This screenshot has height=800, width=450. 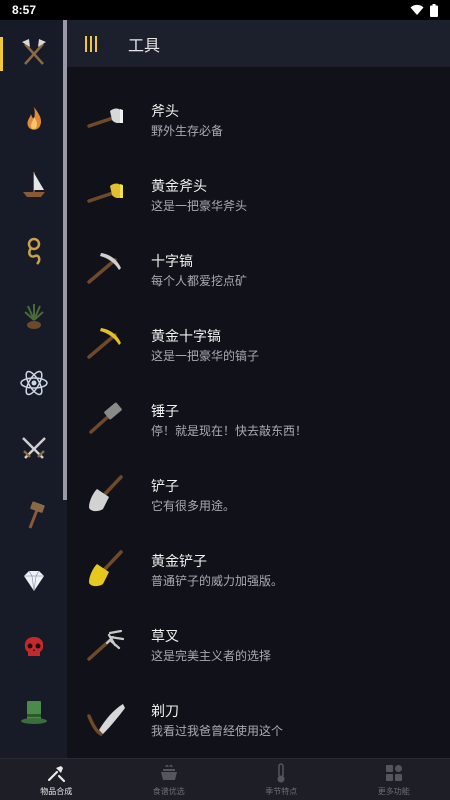 What do you see at coordinates (258, 644) in the screenshot?
I see `list-item: 草叉 这是完美主义者的选择` at bounding box center [258, 644].